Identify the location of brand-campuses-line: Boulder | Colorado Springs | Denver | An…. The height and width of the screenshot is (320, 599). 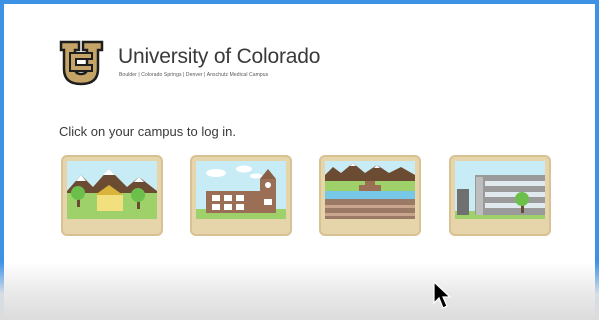
(194, 75).